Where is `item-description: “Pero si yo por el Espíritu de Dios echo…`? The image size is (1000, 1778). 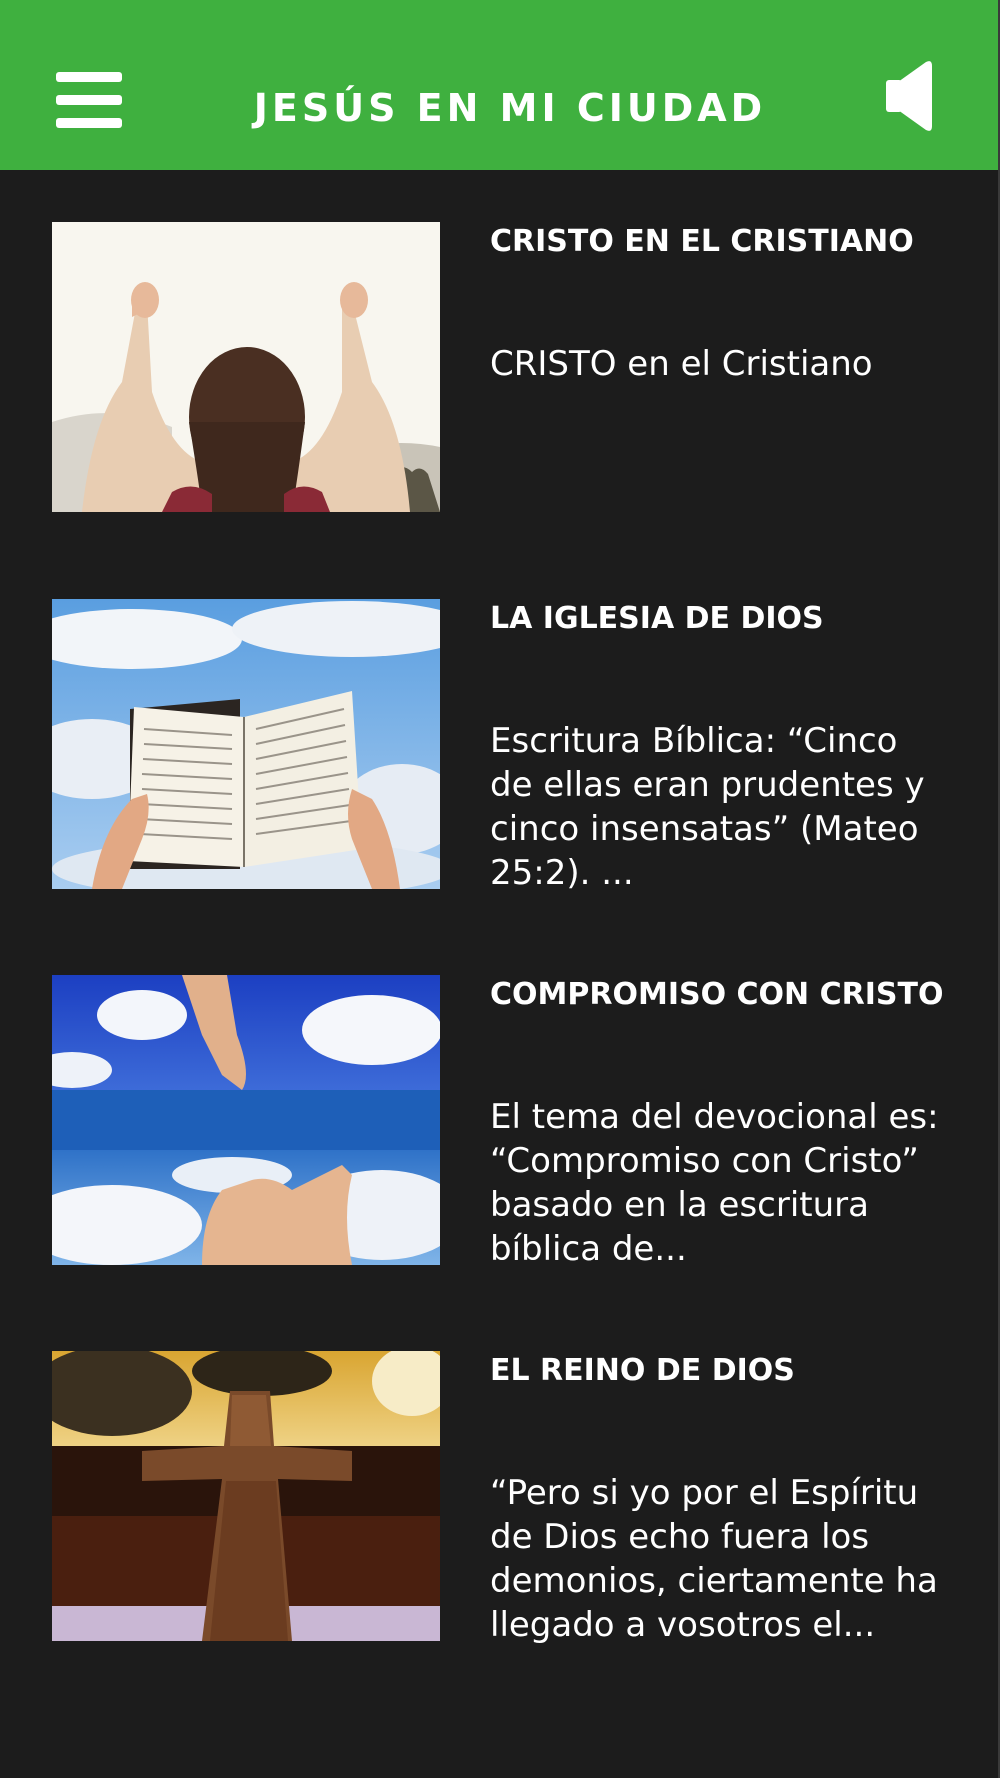 item-description: “Pero si yo por el Espíritu de Dios echo… is located at coordinates (714, 1559).